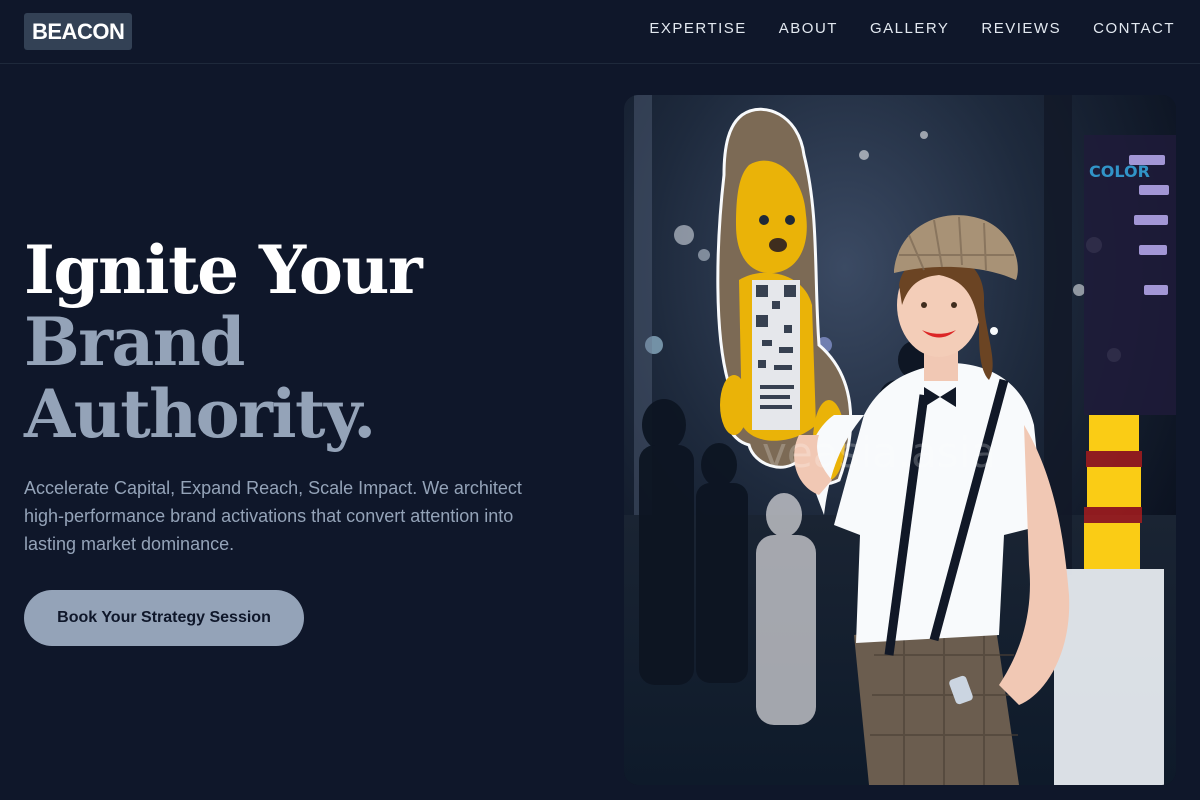 This screenshot has width=1200, height=800. I want to click on svg-text: COLOR, so click(1119, 171).